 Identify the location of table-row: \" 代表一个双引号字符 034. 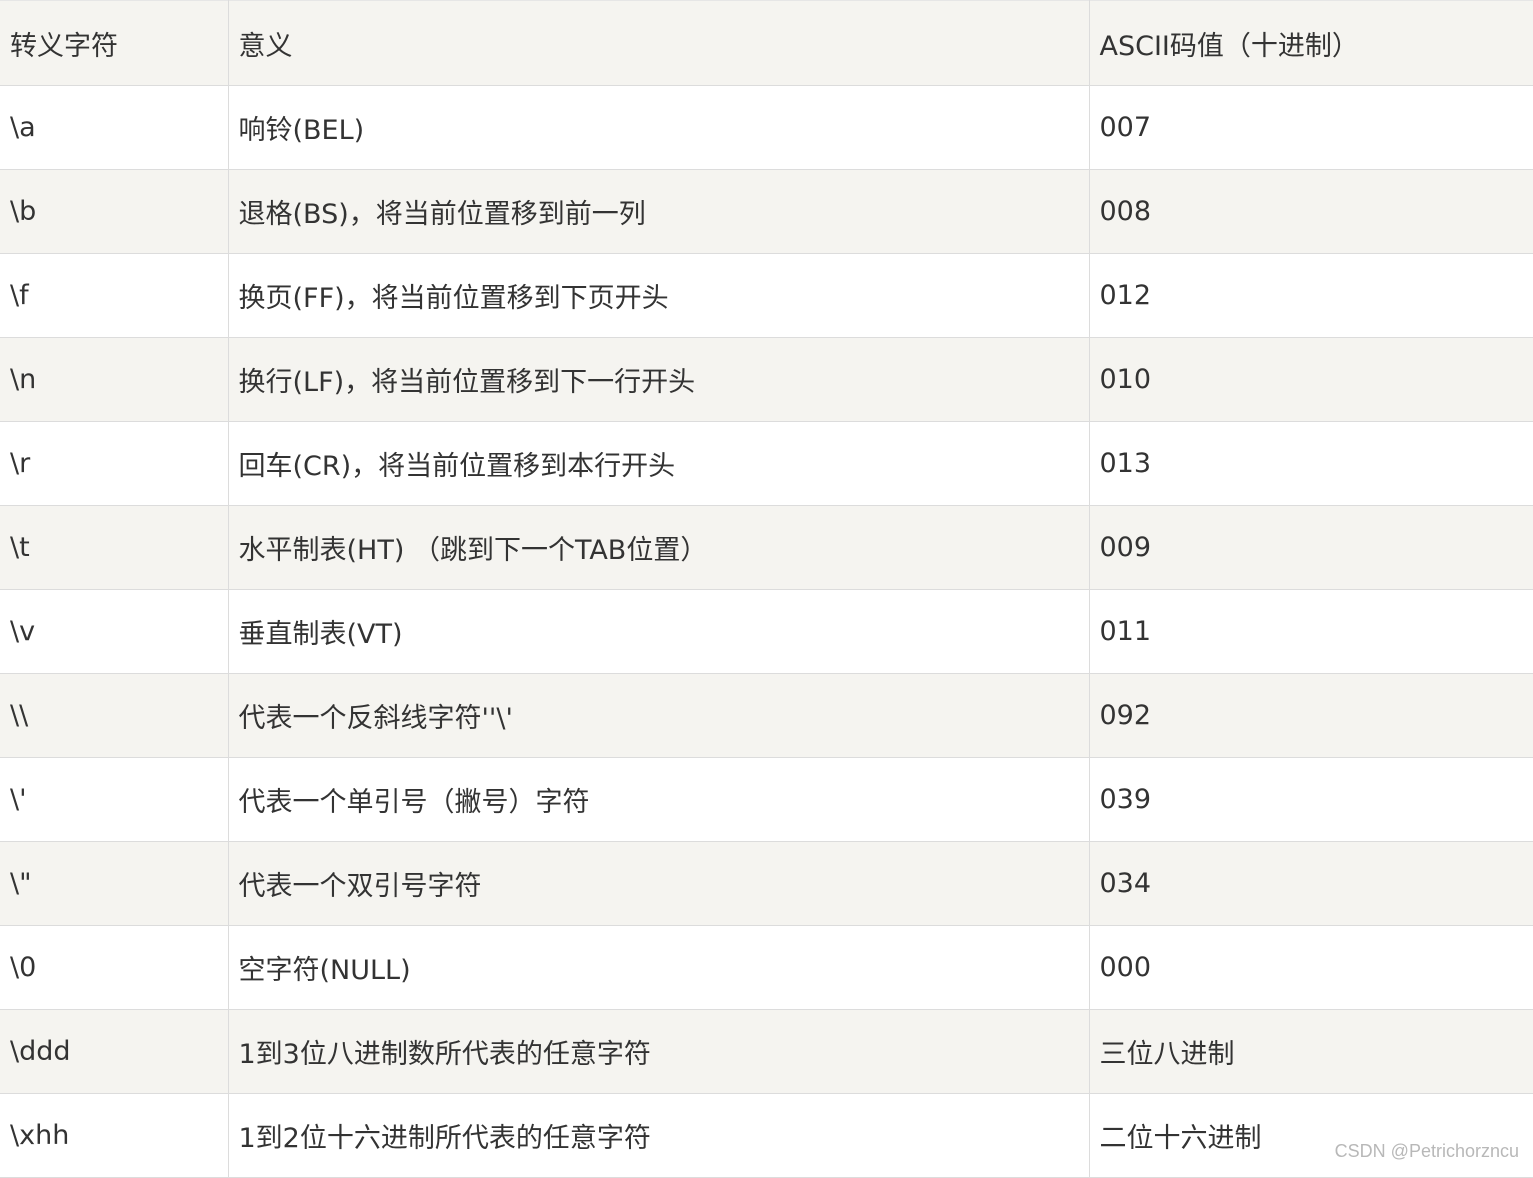
(766, 883).